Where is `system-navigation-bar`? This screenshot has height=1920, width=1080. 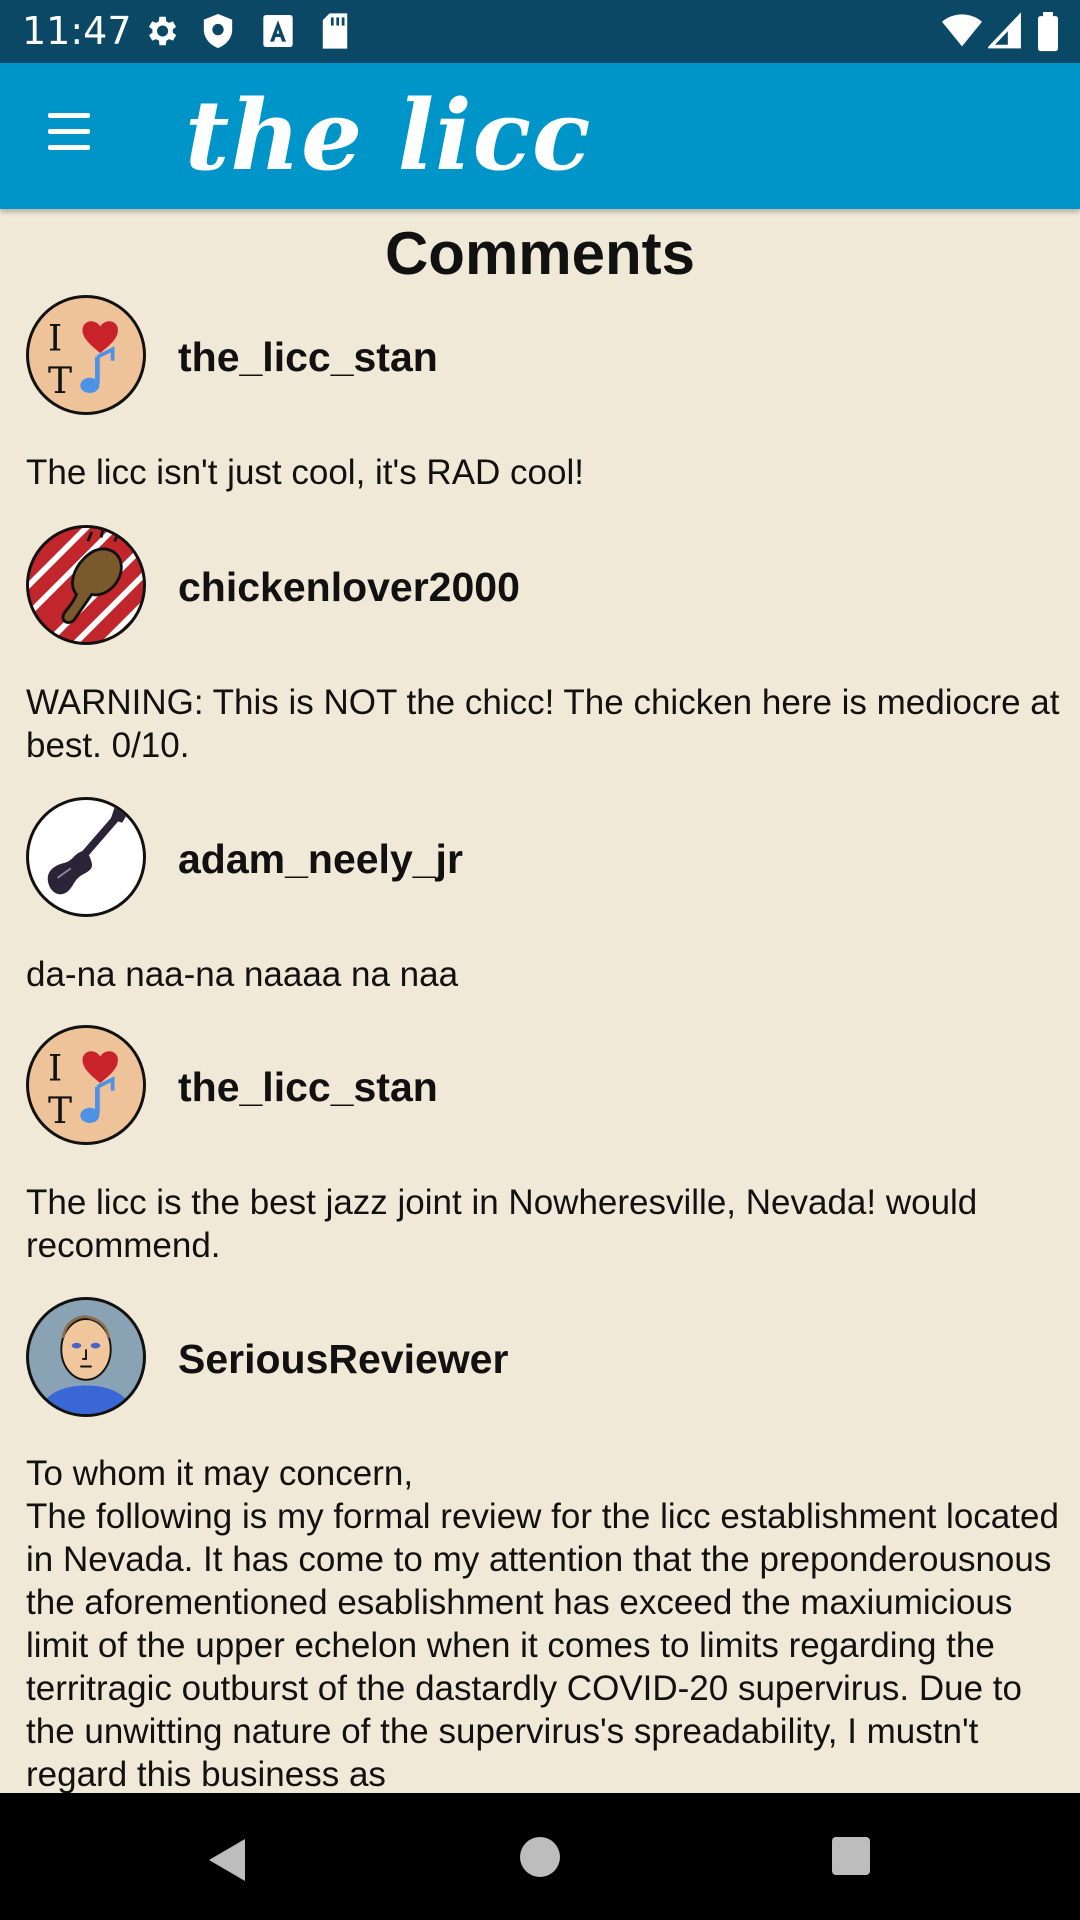 system-navigation-bar is located at coordinates (540, 1856).